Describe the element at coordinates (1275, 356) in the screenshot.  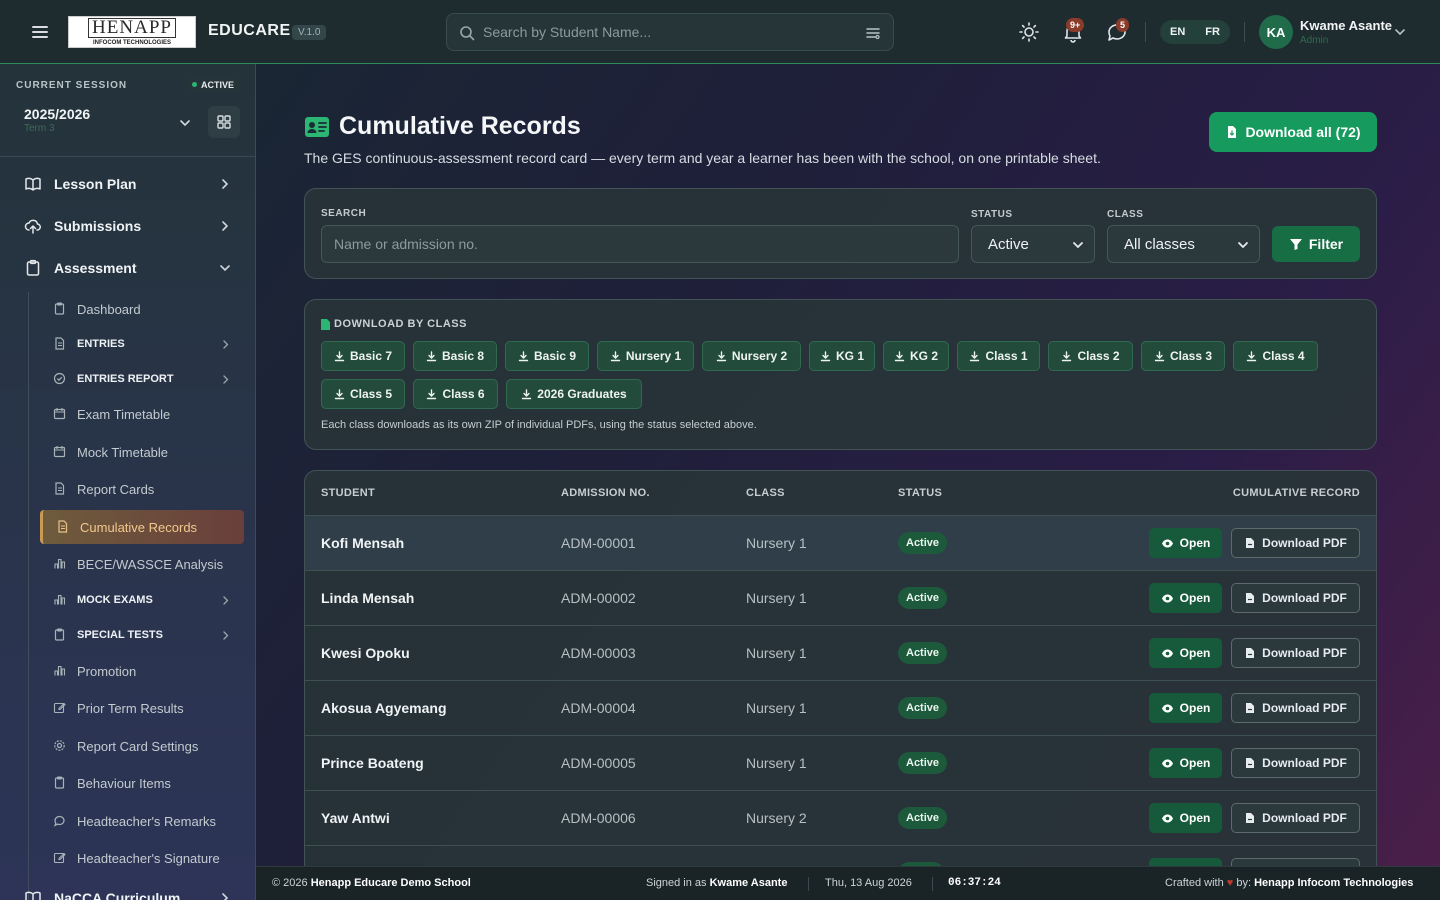
I see `download-class-button: Class 4` at that location.